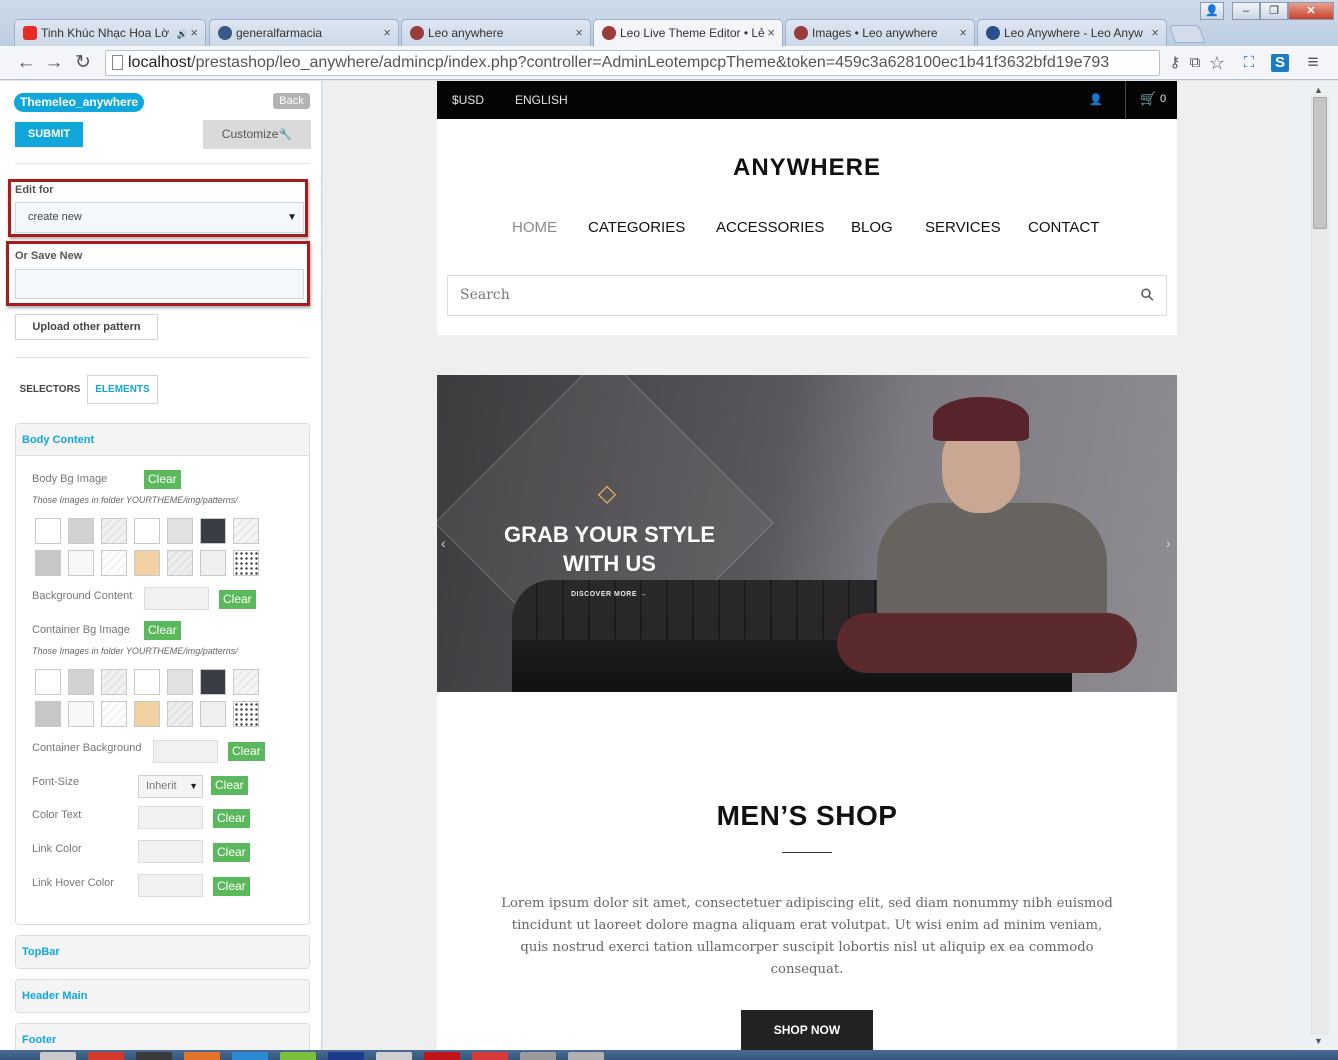 Image resolution: width=1338 pixels, height=1060 pixels. What do you see at coordinates (770, 227) in the screenshot?
I see `menu-item-accessories: ACCESSORIES` at bounding box center [770, 227].